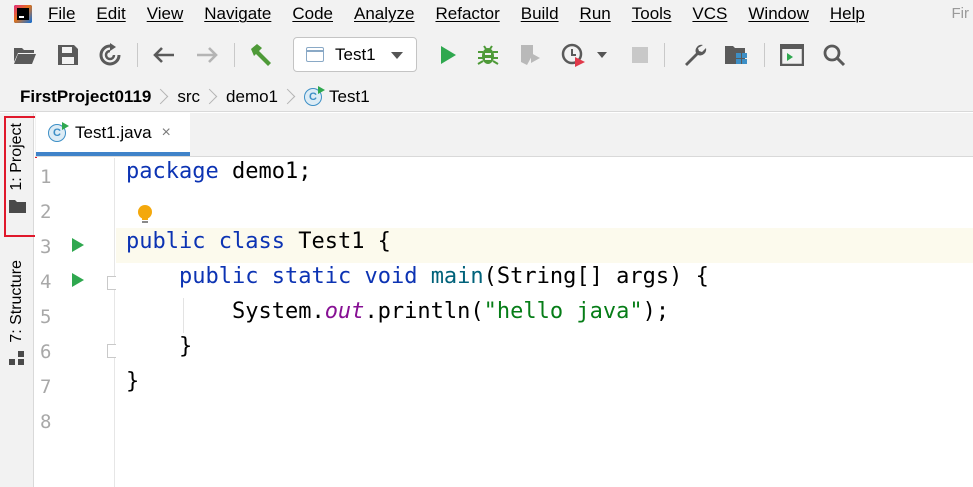 The height and width of the screenshot is (487, 973). What do you see at coordinates (46, 387) in the screenshot?
I see `line-number: 7` at bounding box center [46, 387].